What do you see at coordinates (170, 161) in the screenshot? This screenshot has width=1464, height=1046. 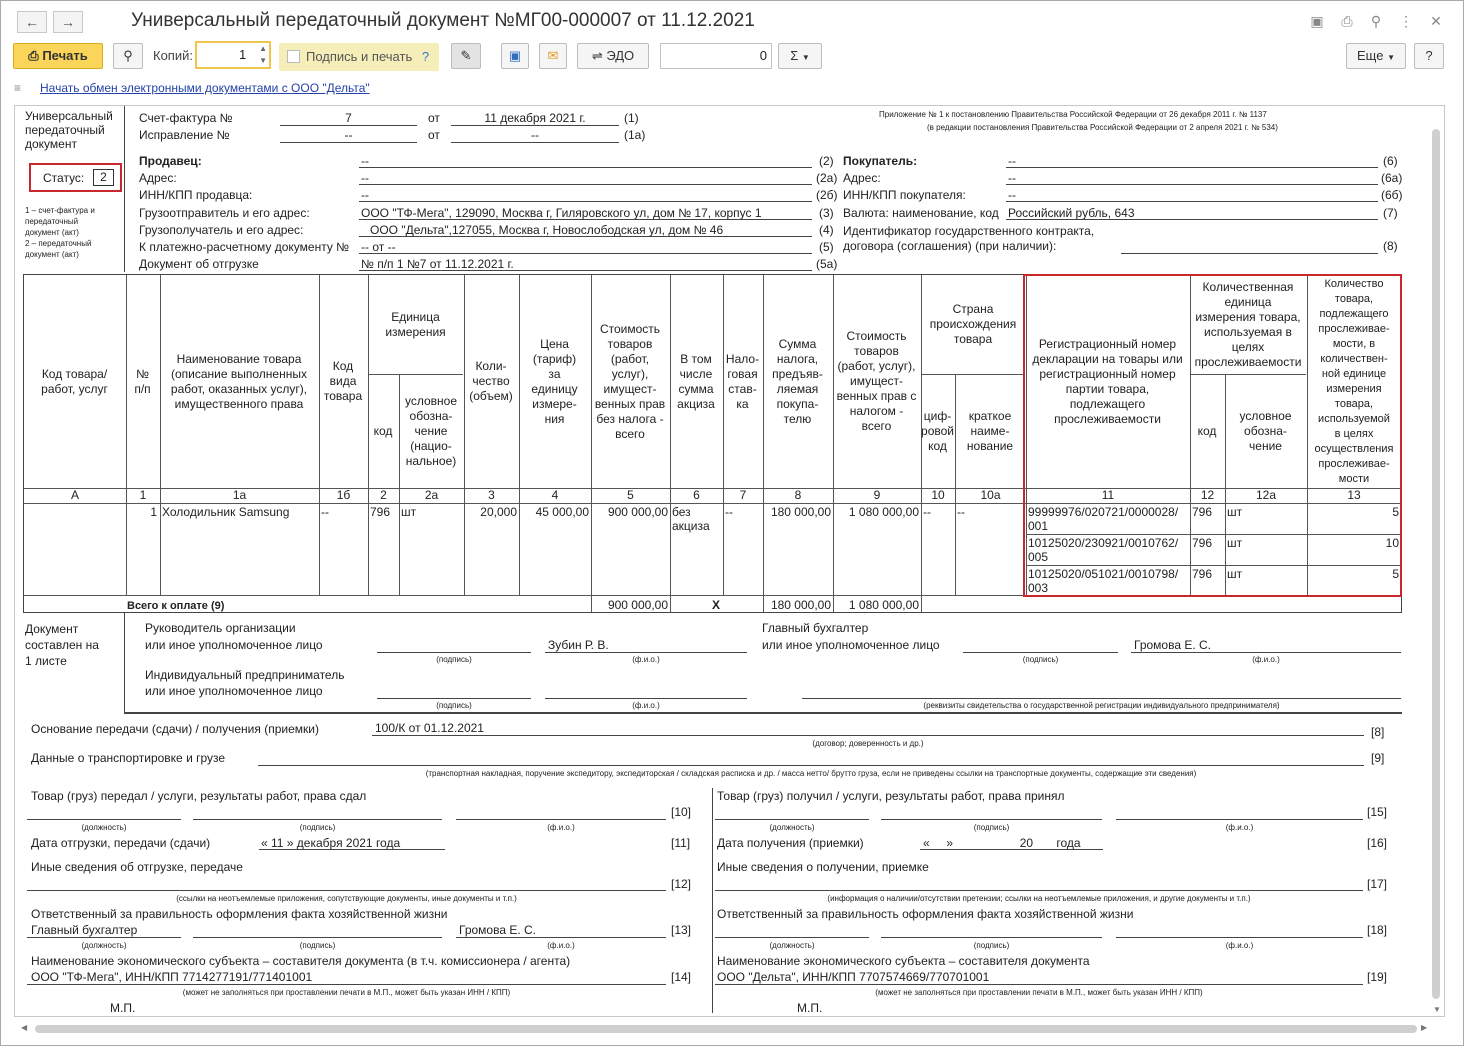 I see `seller-label: Продавец:` at bounding box center [170, 161].